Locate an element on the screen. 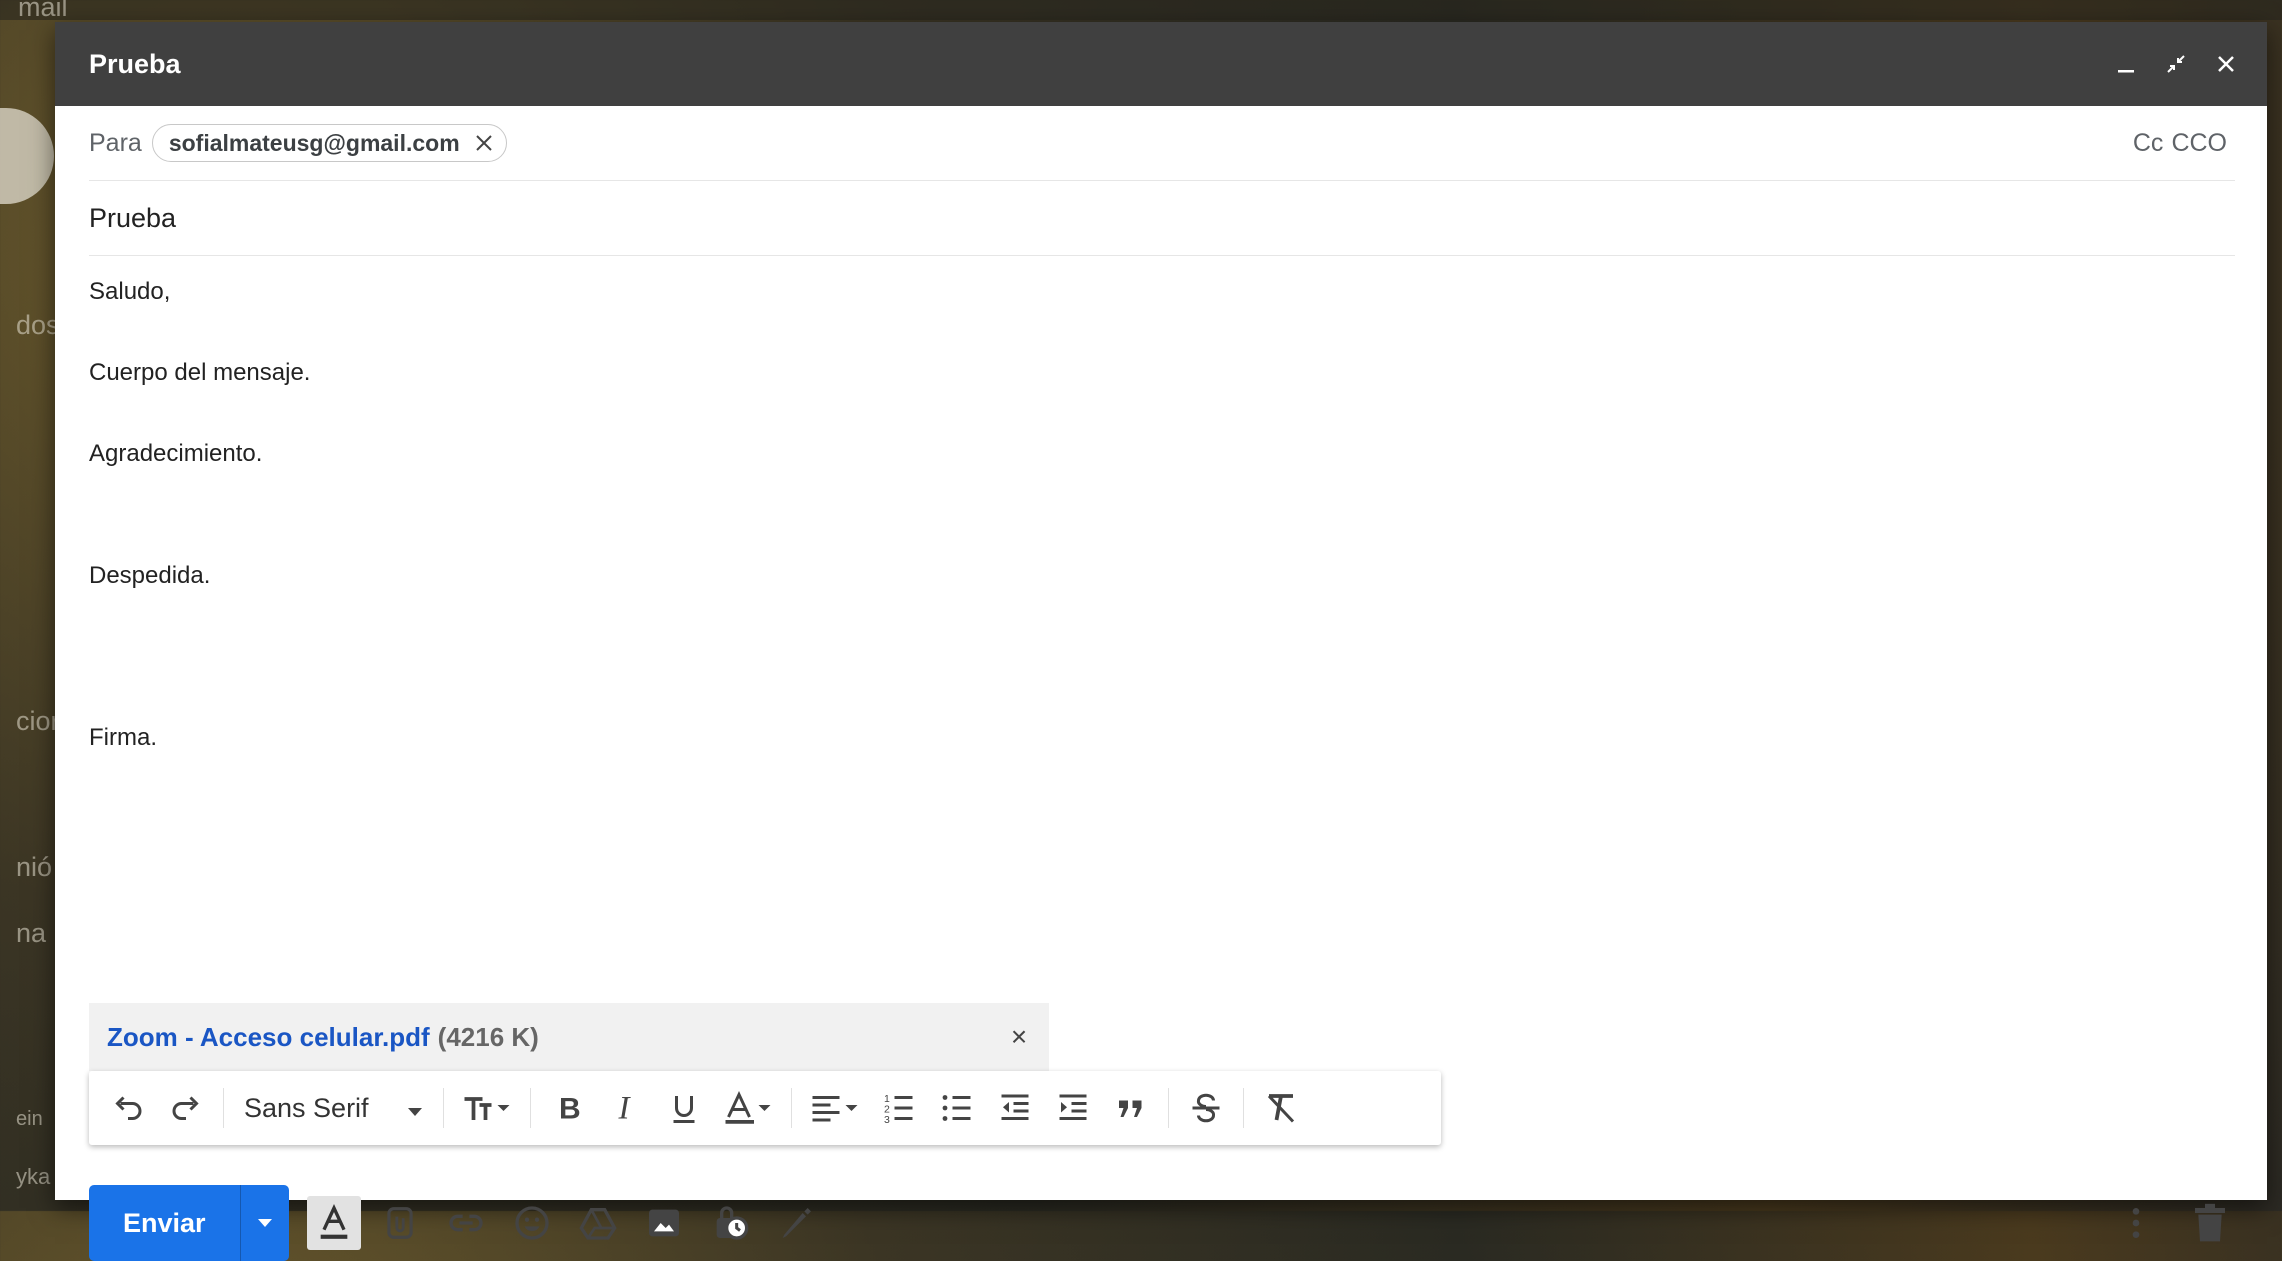 The width and height of the screenshot is (2282, 1261). body-line: Agradecimiento. is located at coordinates (176, 453).